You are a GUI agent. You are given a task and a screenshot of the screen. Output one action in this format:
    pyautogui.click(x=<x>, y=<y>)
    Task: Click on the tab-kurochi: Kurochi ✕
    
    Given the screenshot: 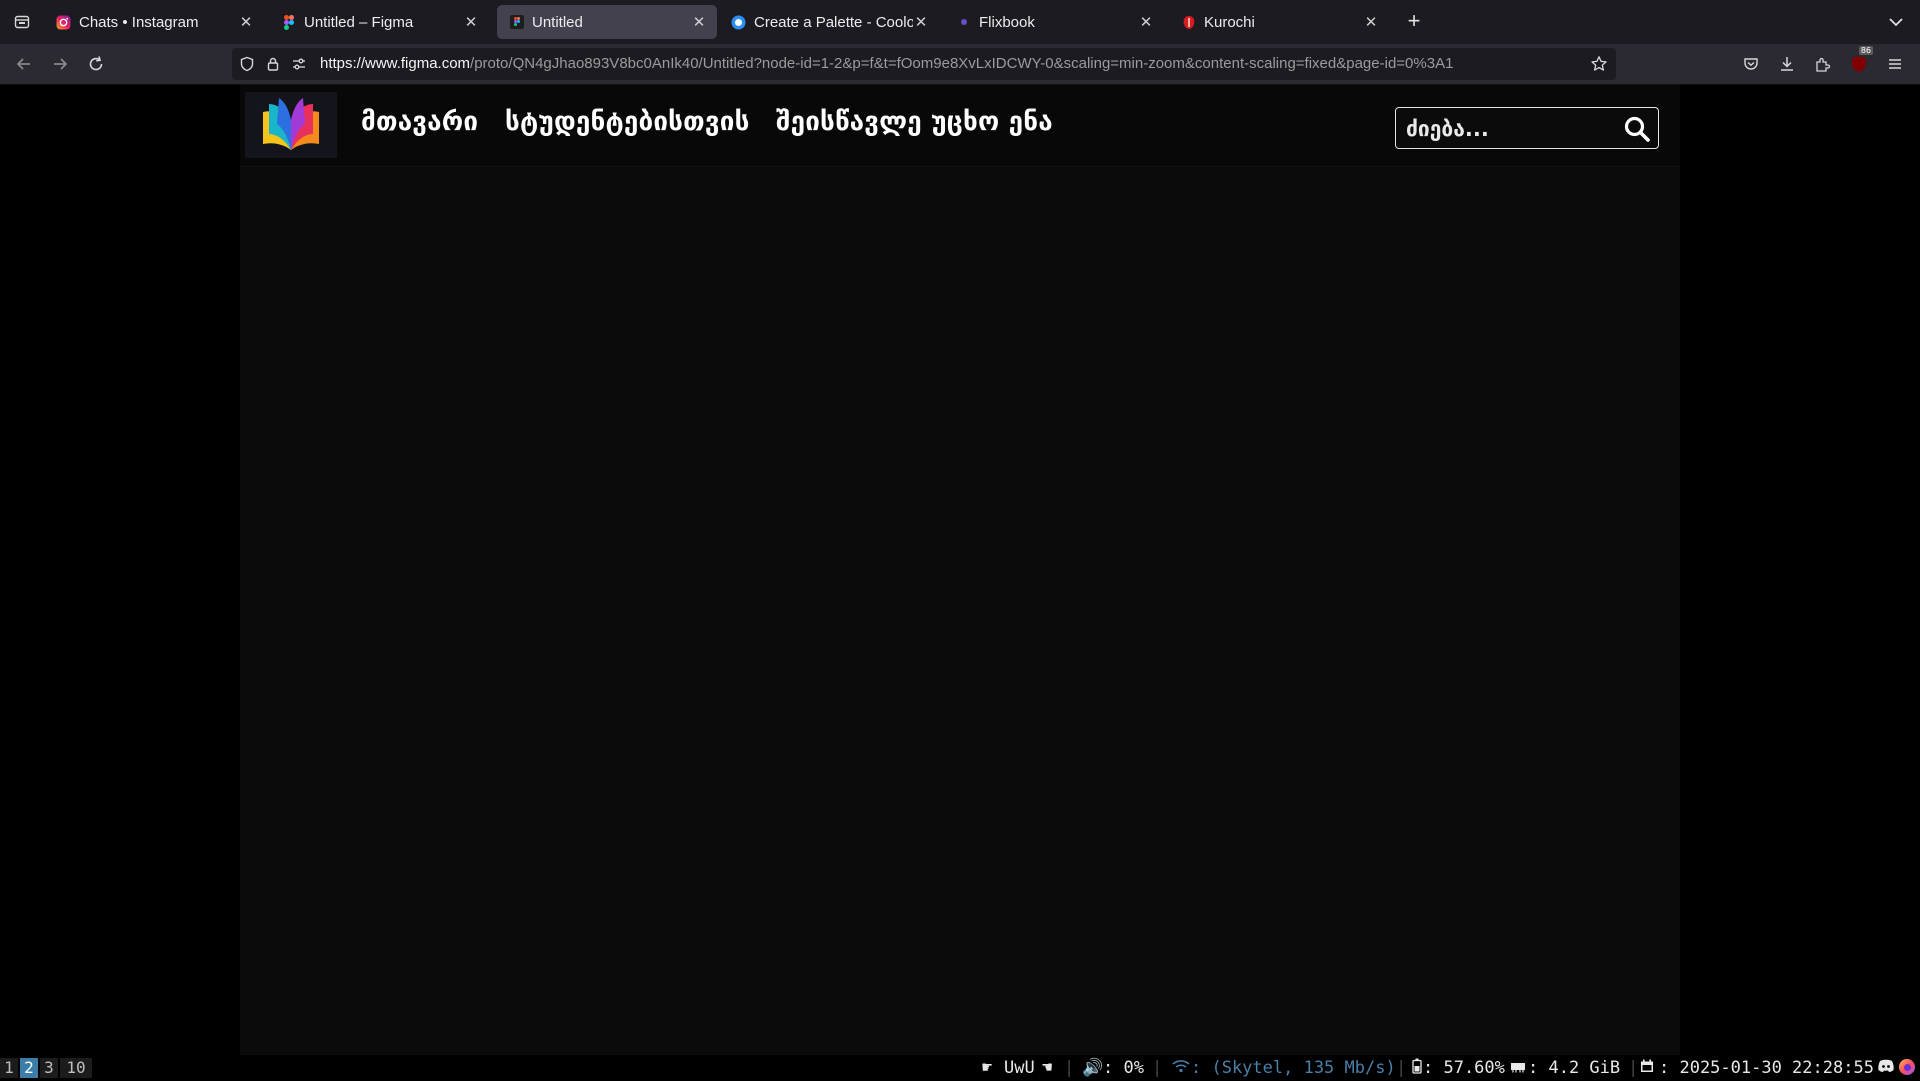 What is the action you would take?
    pyautogui.click(x=1279, y=22)
    